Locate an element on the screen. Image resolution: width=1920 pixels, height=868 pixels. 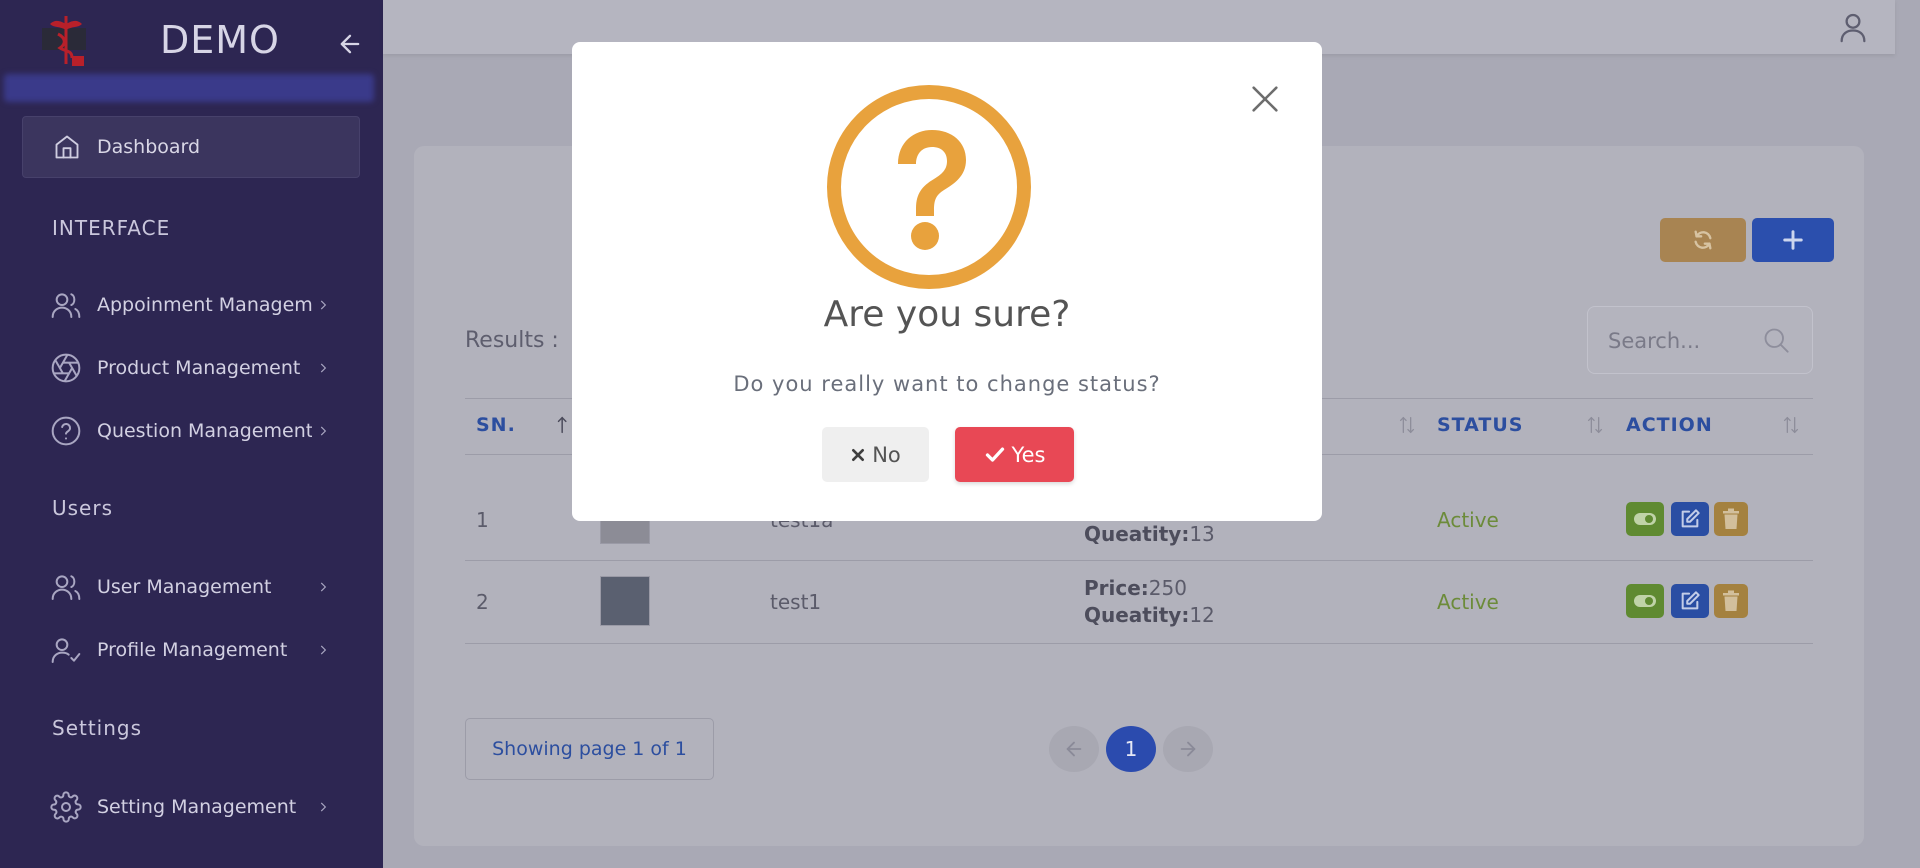
dialog-text: Do you really want to change status? is located at coordinates (947, 384).